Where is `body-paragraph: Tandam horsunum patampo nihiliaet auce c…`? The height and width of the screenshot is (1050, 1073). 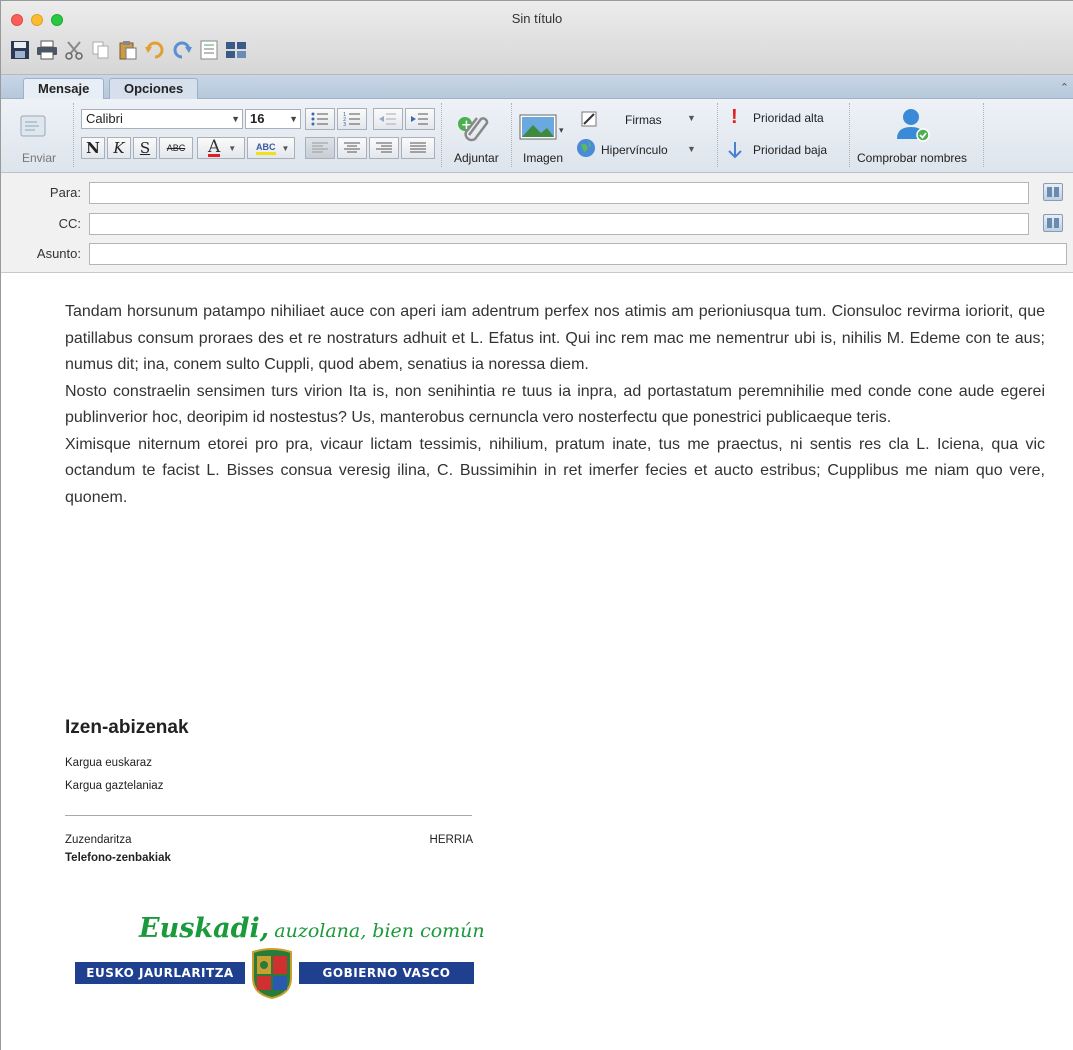
body-paragraph: Tandam horsunum patampo nihiliaet auce c… is located at coordinates (555, 338).